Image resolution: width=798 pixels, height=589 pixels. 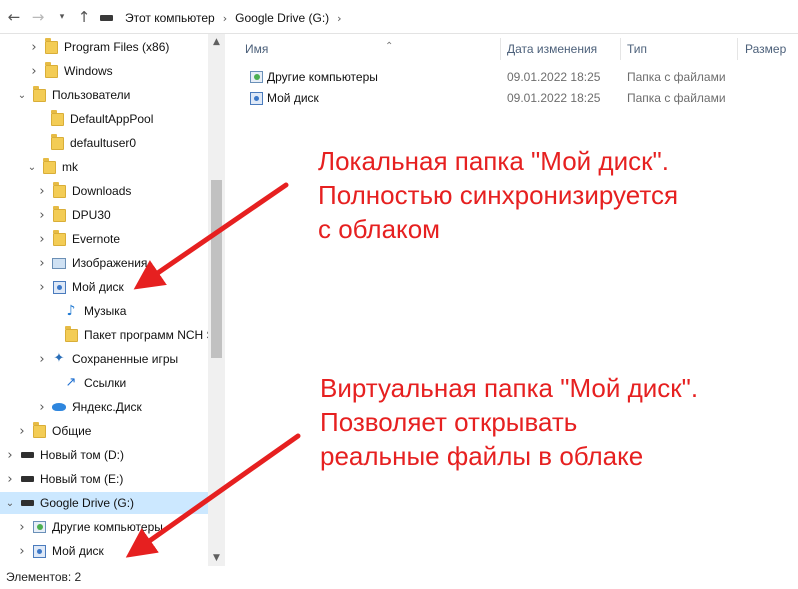 I want to click on tree-item-label: DPU30, so click(x=91, y=215).